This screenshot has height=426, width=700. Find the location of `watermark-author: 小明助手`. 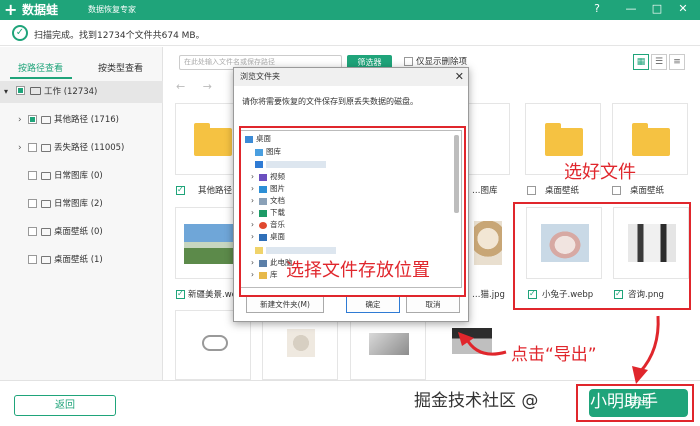

watermark-author: 小明助手 is located at coordinates (624, 402).